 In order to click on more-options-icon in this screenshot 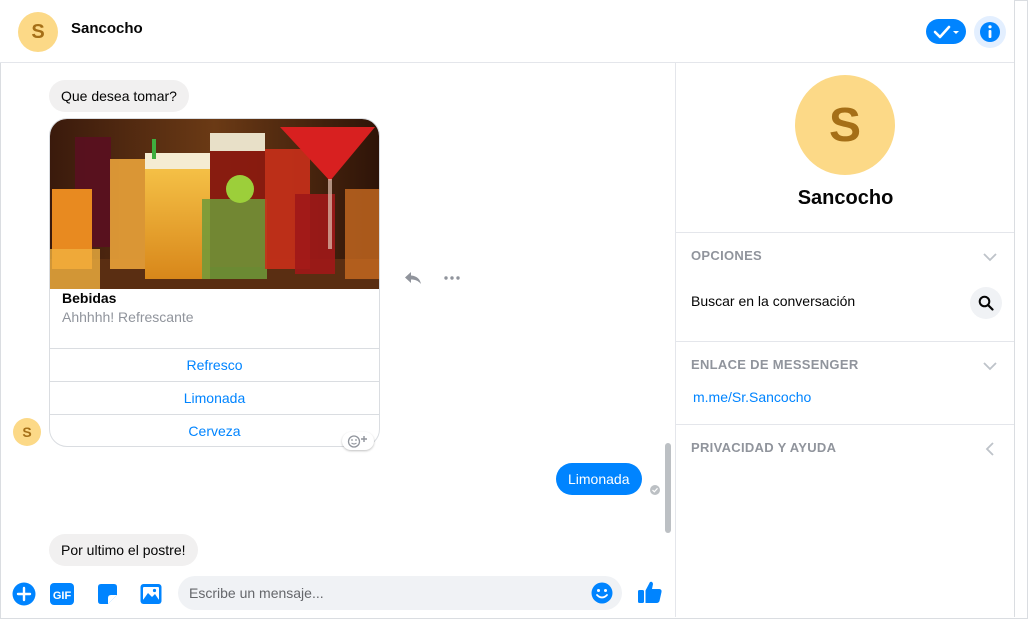, I will do `click(452, 278)`.